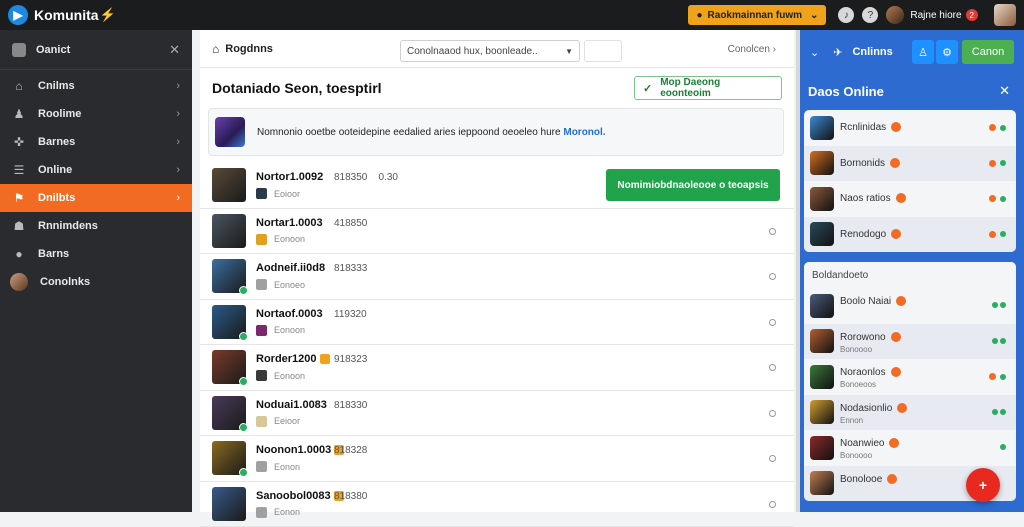  What do you see at coordinates (895, 15) in the screenshot?
I see `user-avatar` at bounding box center [895, 15].